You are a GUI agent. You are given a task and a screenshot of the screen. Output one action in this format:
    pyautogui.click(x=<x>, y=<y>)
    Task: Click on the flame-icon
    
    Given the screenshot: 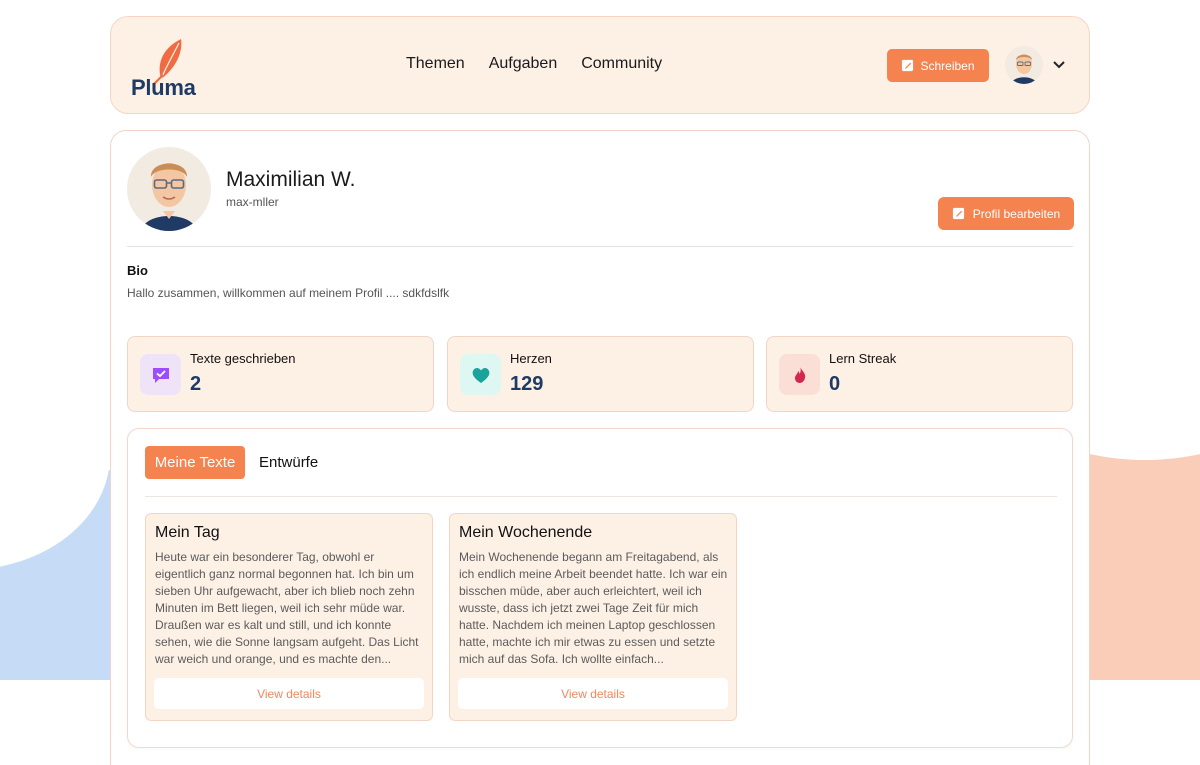 What is the action you would take?
    pyautogui.click(x=799, y=374)
    